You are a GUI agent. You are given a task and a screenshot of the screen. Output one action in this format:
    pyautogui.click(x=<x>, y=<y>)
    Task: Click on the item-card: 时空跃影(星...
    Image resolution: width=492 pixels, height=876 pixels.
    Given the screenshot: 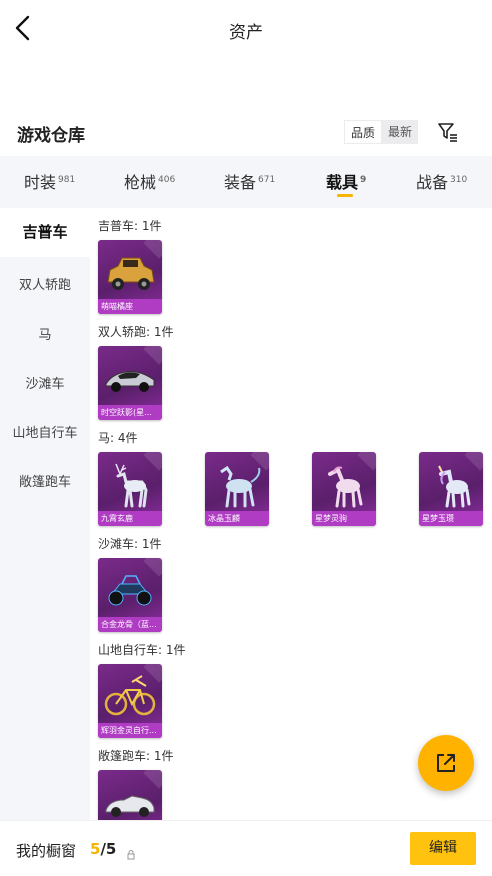 What is the action you would take?
    pyautogui.click(x=130, y=383)
    